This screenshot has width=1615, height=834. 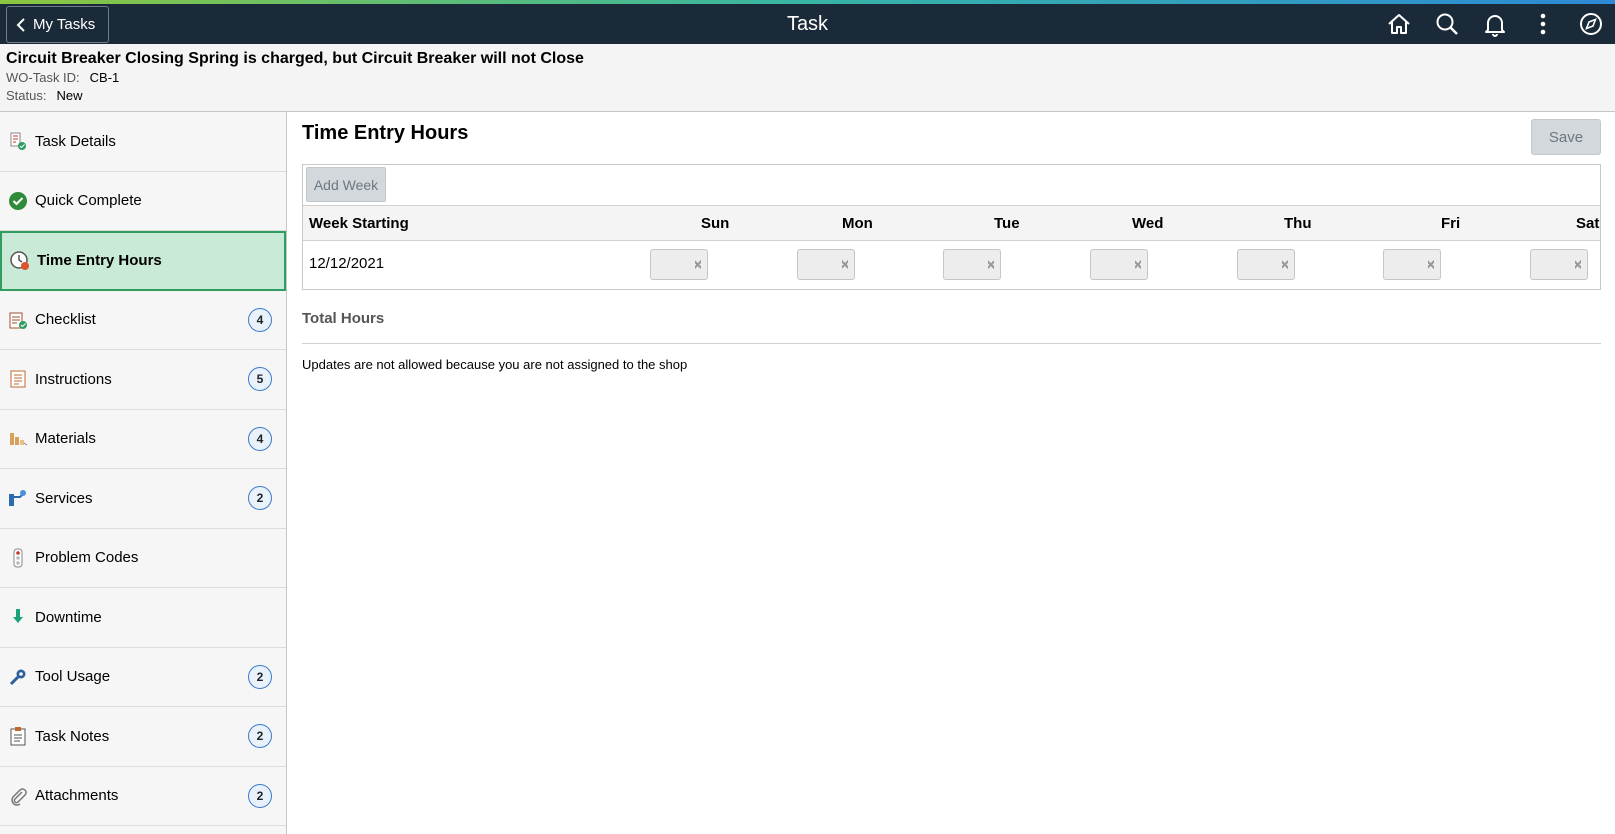 What do you see at coordinates (18, 320) in the screenshot?
I see `checklist-icon` at bounding box center [18, 320].